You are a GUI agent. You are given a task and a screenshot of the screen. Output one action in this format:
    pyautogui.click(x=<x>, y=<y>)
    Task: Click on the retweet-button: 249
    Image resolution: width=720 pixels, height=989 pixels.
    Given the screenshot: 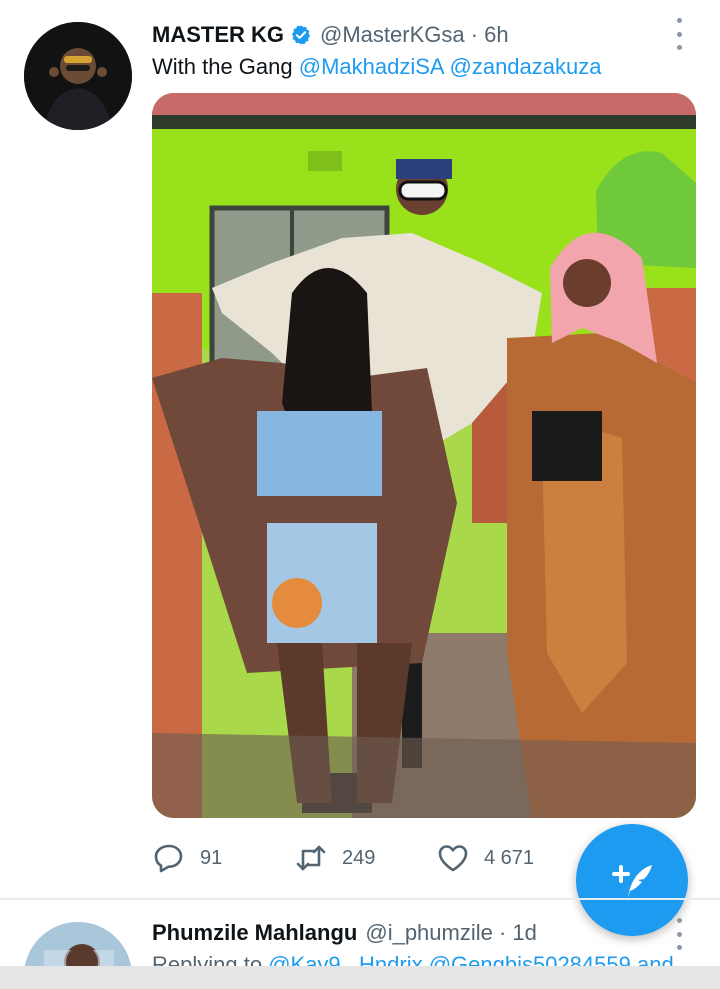 What is the action you would take?
    pyautogui.click(x=334, y=858)
    